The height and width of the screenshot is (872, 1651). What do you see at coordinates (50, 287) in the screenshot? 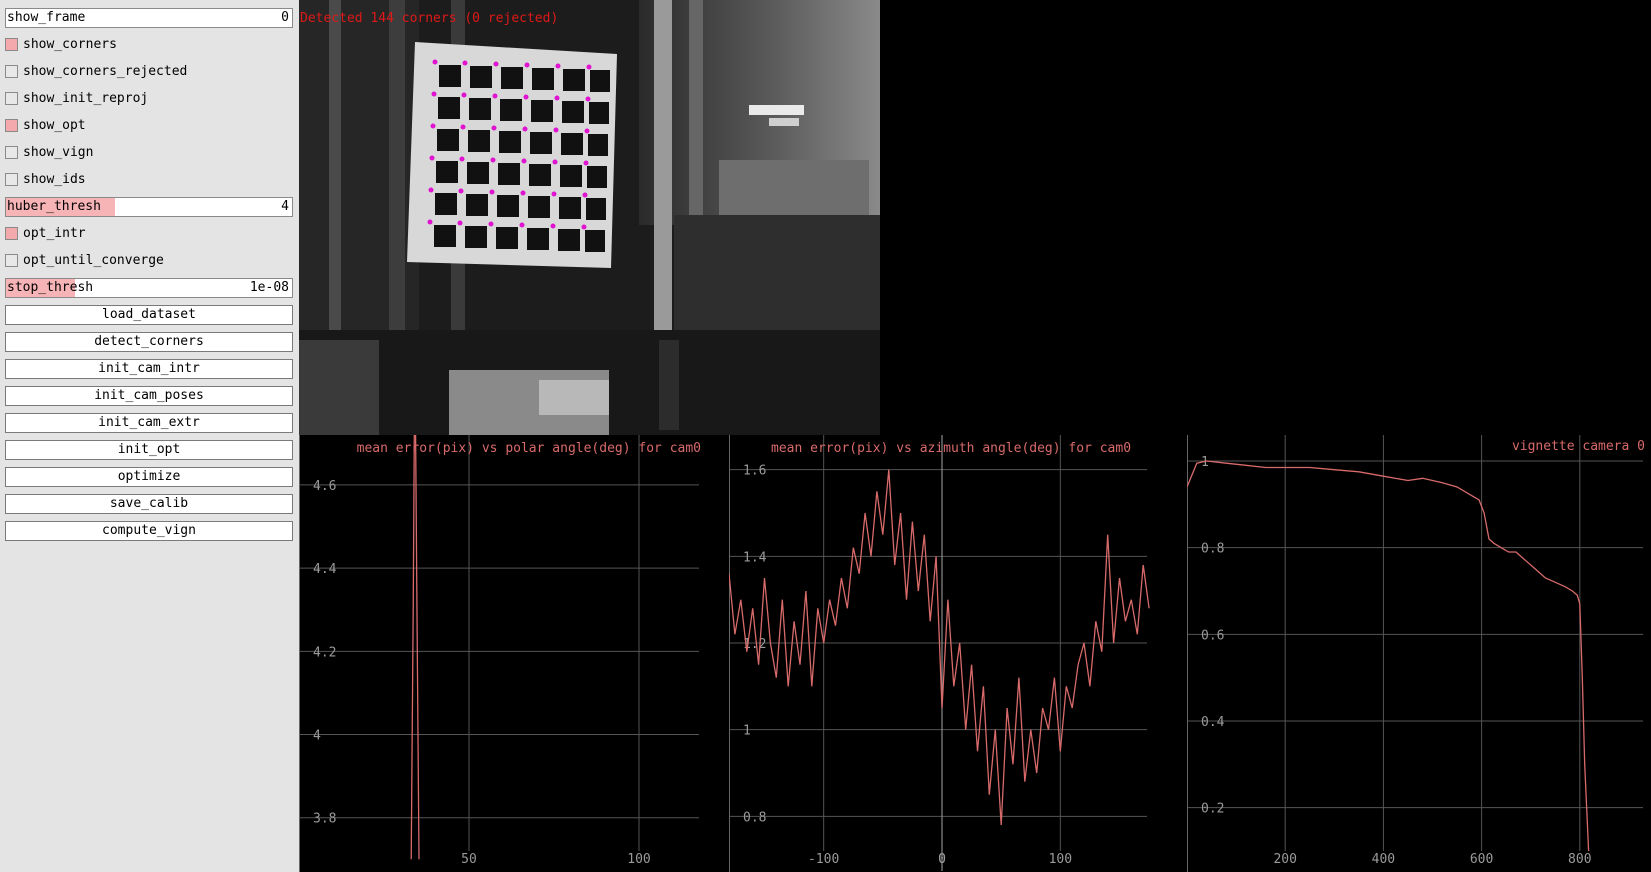
I see `stop-thresh-label: stop_thresh` at bounding box center [50, 287].